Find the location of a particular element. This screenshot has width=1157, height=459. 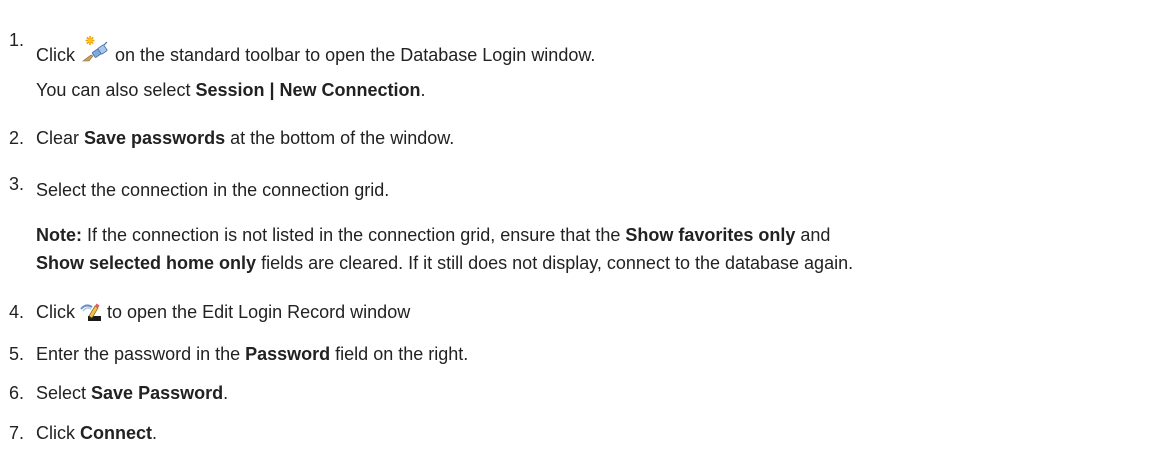

step-number: 2. is located at coordinates (17, 138).